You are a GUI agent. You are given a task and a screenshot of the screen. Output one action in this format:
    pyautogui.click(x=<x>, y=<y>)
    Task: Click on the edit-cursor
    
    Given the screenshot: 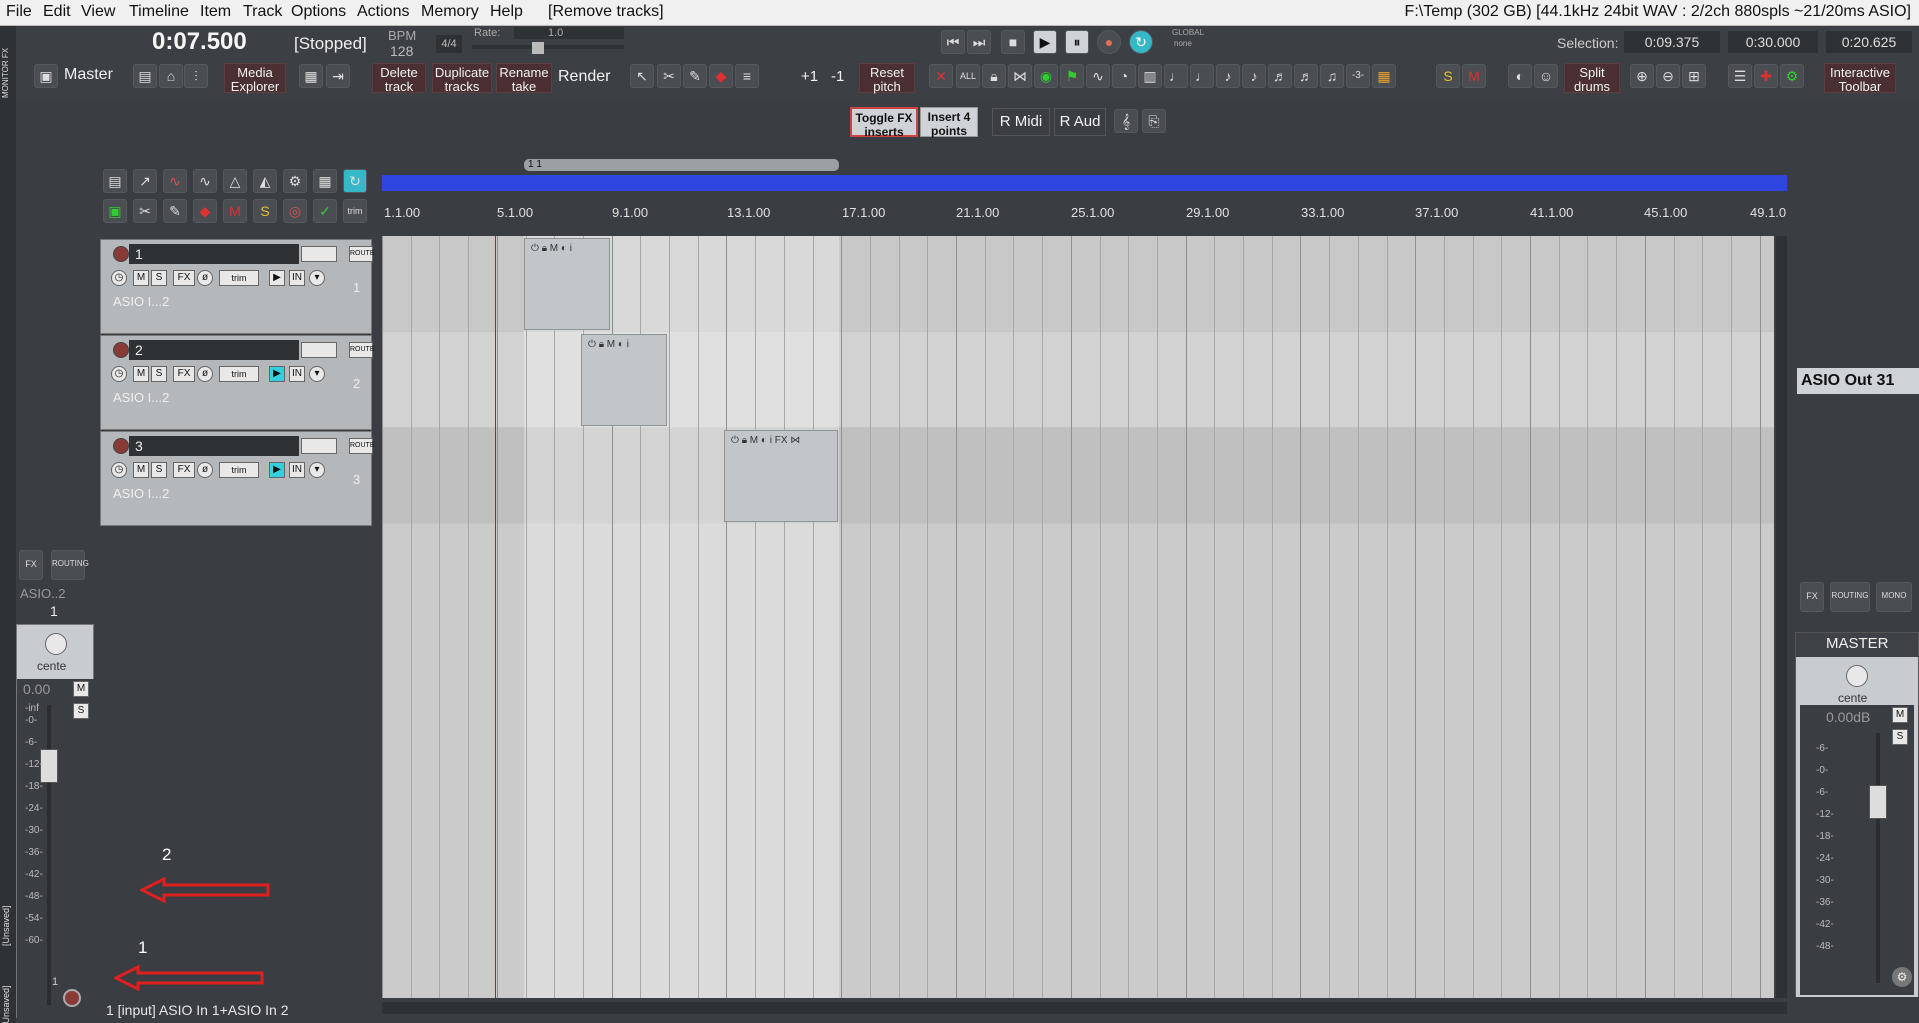 What is the action you would take?
    pyautogui.click(x=495, y=617)
    